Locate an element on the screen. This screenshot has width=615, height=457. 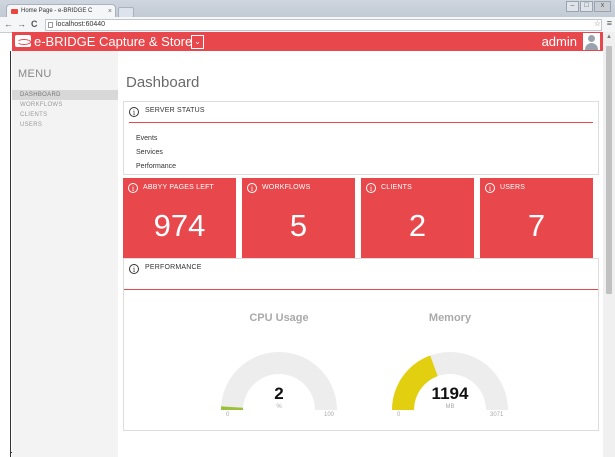
forward-button: → is located at coordinates (21, 24).